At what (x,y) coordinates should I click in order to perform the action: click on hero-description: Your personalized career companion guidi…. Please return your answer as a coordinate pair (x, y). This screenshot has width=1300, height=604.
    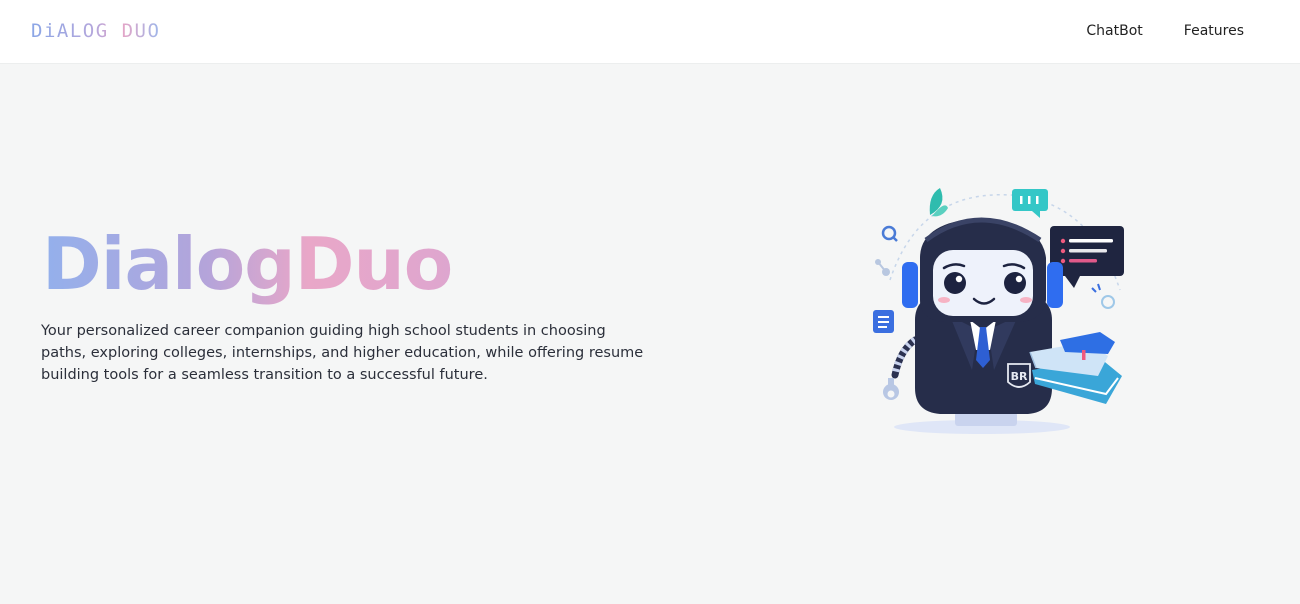
    Looking at the image, I should click on (342, 353).